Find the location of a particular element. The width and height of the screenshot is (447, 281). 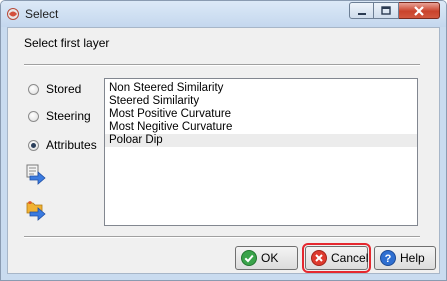

check-icon is located at coordinates (249, 258).